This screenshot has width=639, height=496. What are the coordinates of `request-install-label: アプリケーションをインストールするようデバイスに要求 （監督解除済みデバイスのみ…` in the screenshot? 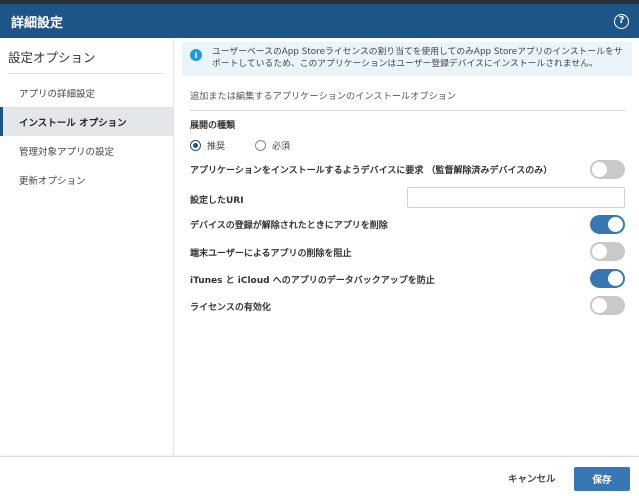 It's located at (371, 171).